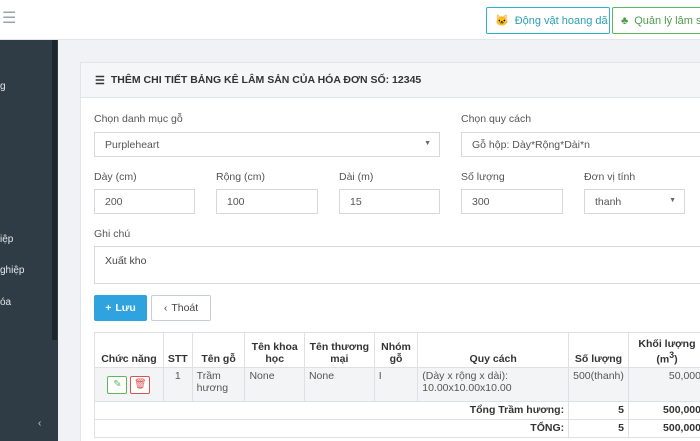  What do you see at coordinates (496, 119) in the screenshot?
I see `spec-label: Chọn quy cách` at bounding box center [496, 119].